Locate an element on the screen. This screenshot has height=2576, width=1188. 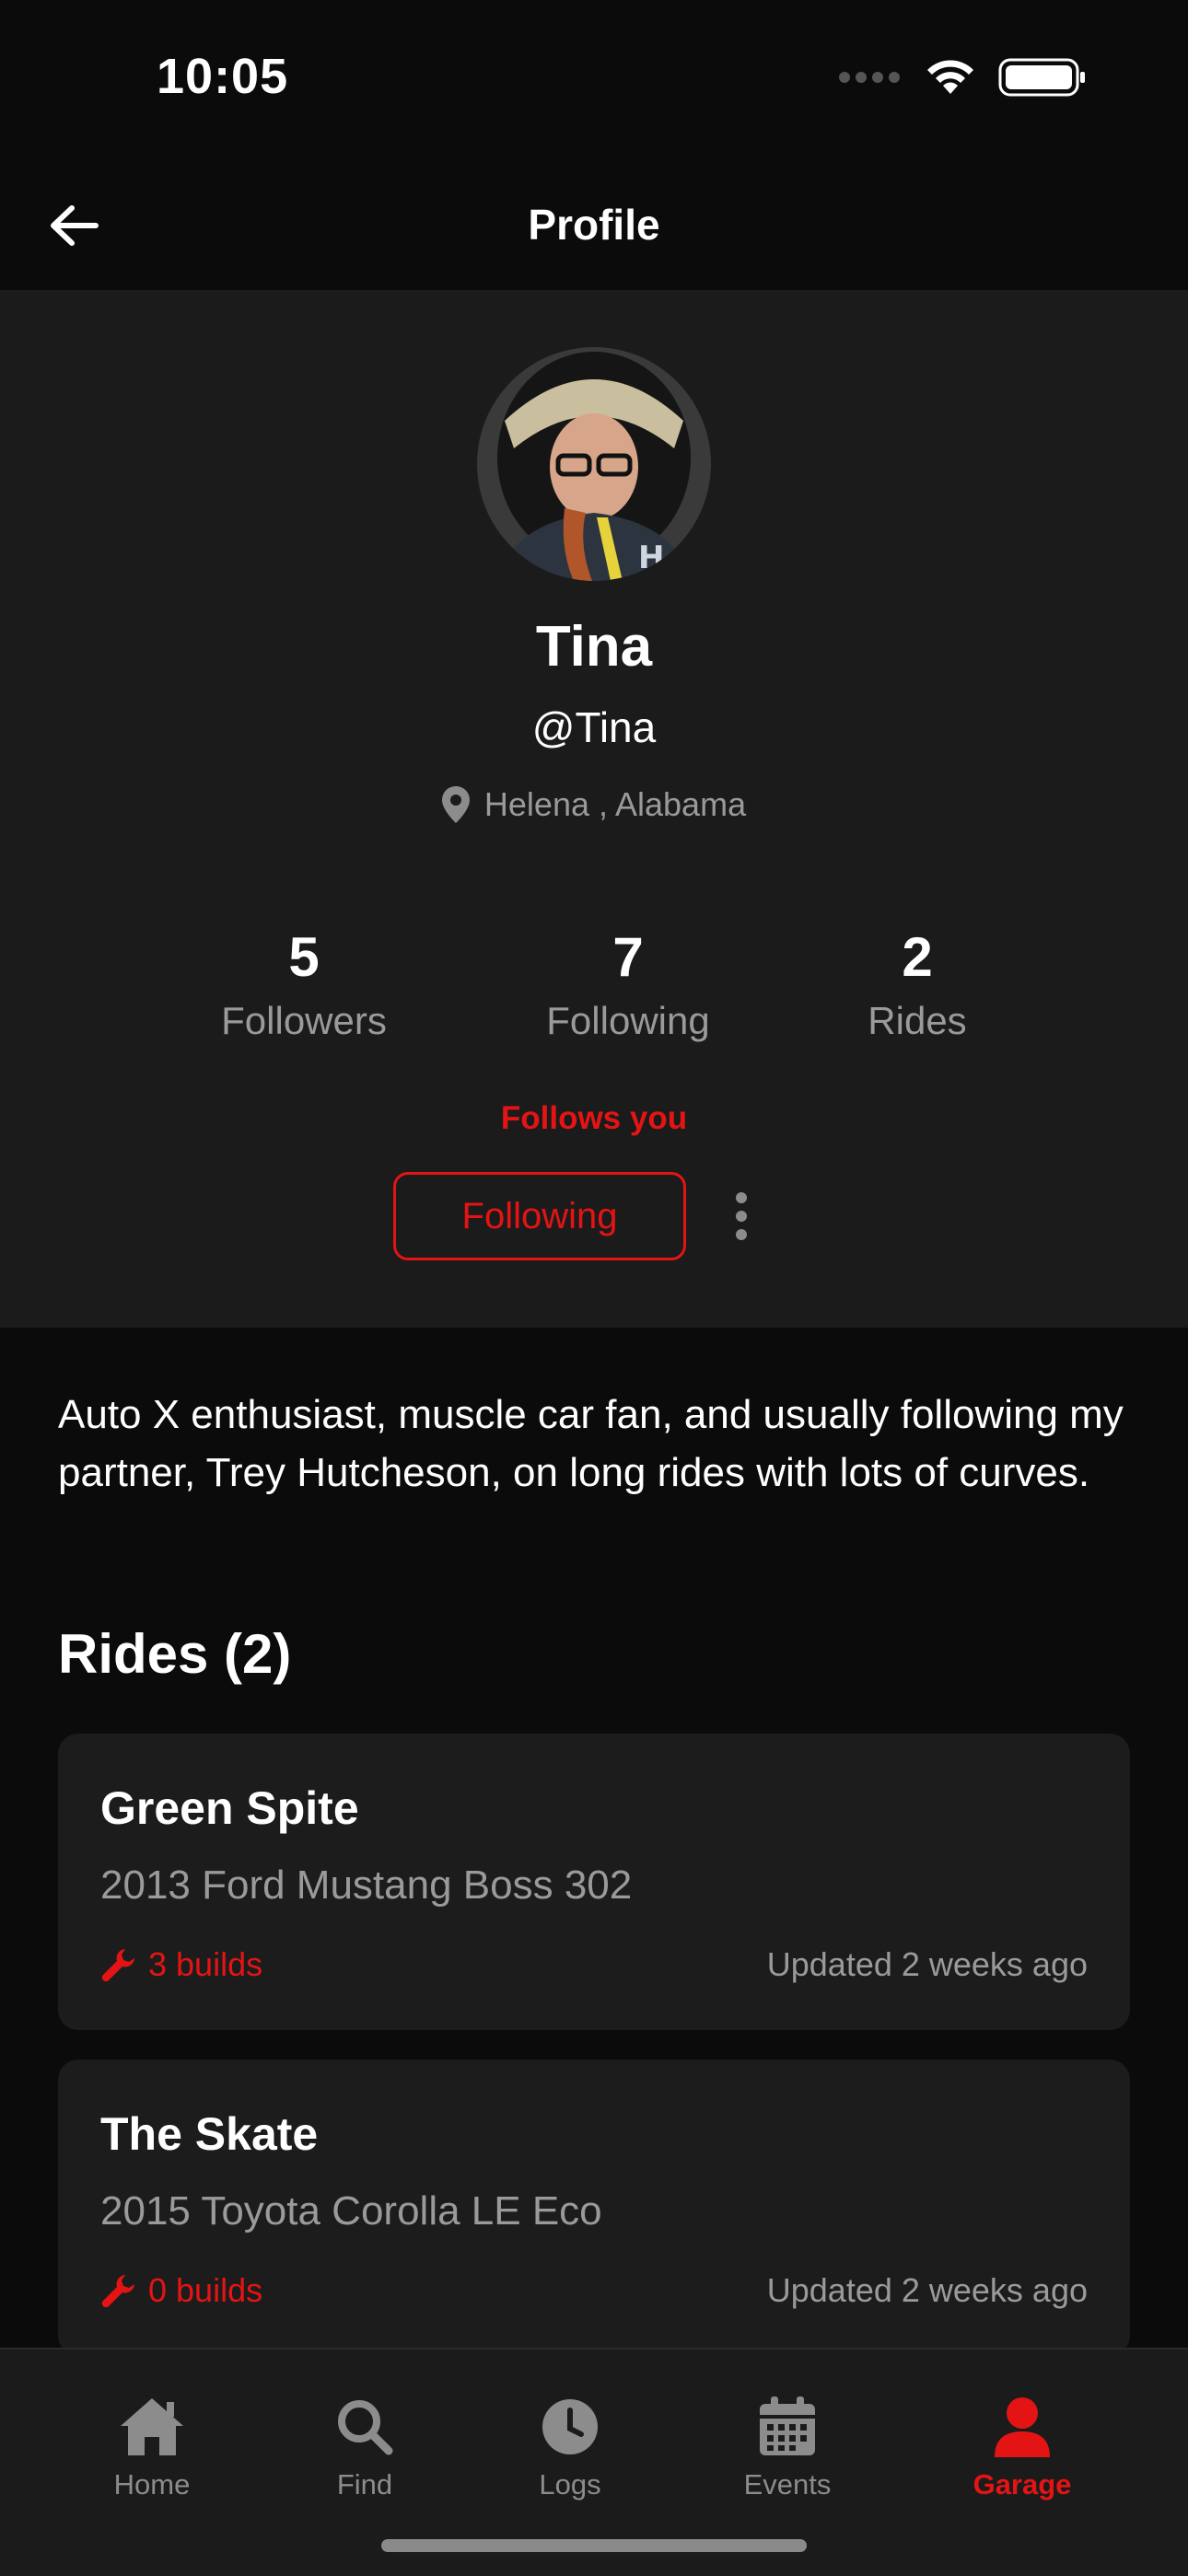
tab-events: Events is located at coordinates (787, 2446).